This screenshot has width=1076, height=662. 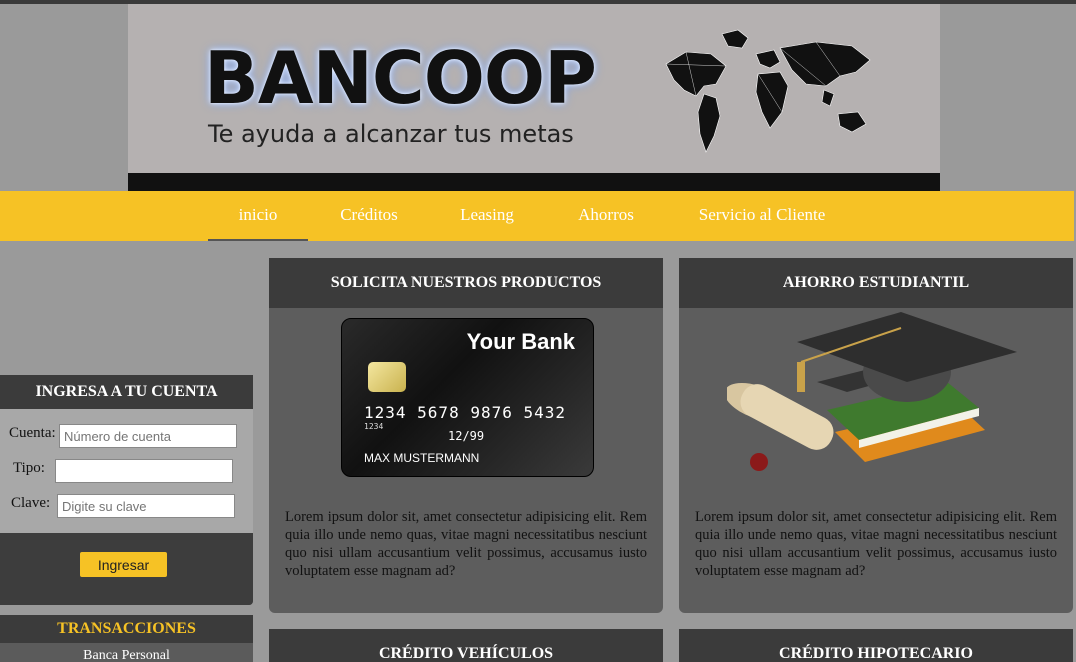 What do you see at coordinates (31, 503) in the screenshot?
I see `clave-label: Clave:` at bounding box center [31, 503].